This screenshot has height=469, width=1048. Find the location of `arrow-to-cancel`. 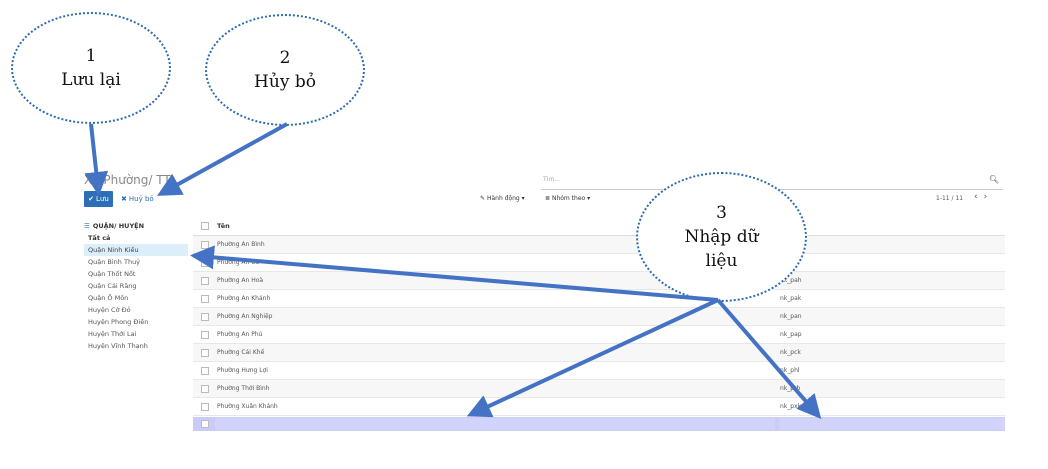

arrow-to-cancel is located at coordinates (222, 159).